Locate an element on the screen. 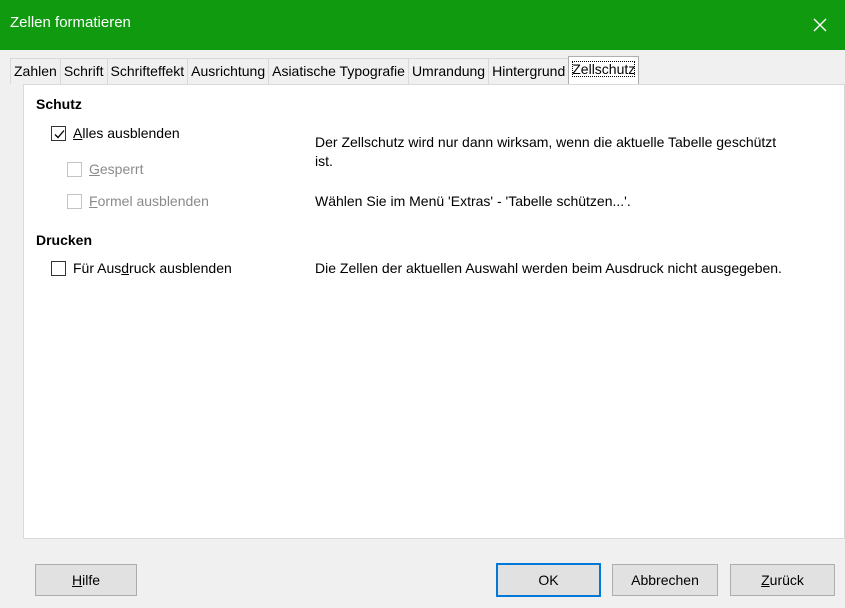 This screenshot has width=845, height=608. print-heading: Drucken is located at coordinates (64, 240).